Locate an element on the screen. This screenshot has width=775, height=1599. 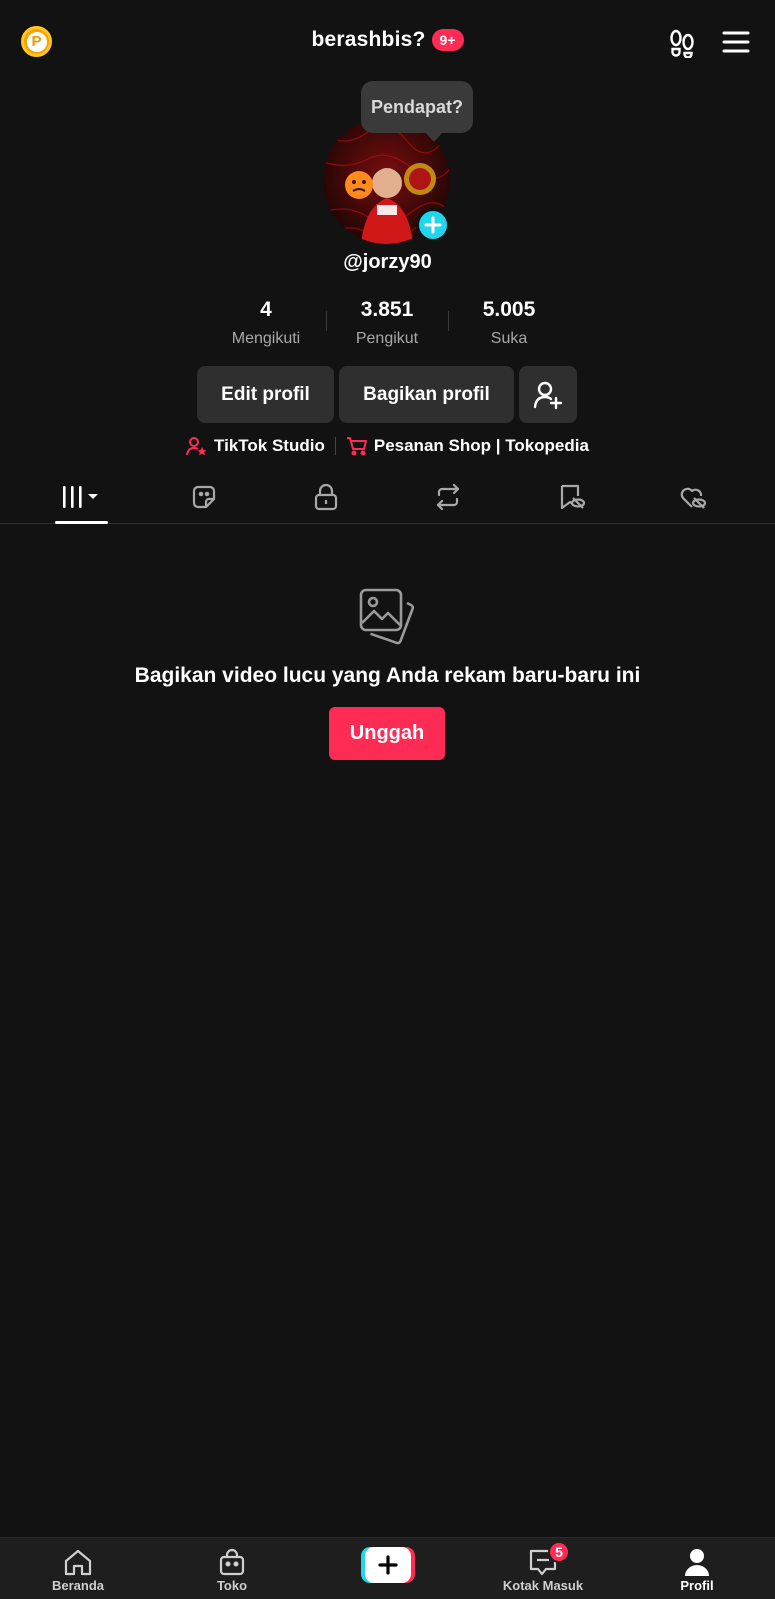
tab-reposts is located at coordinates (448, 497).